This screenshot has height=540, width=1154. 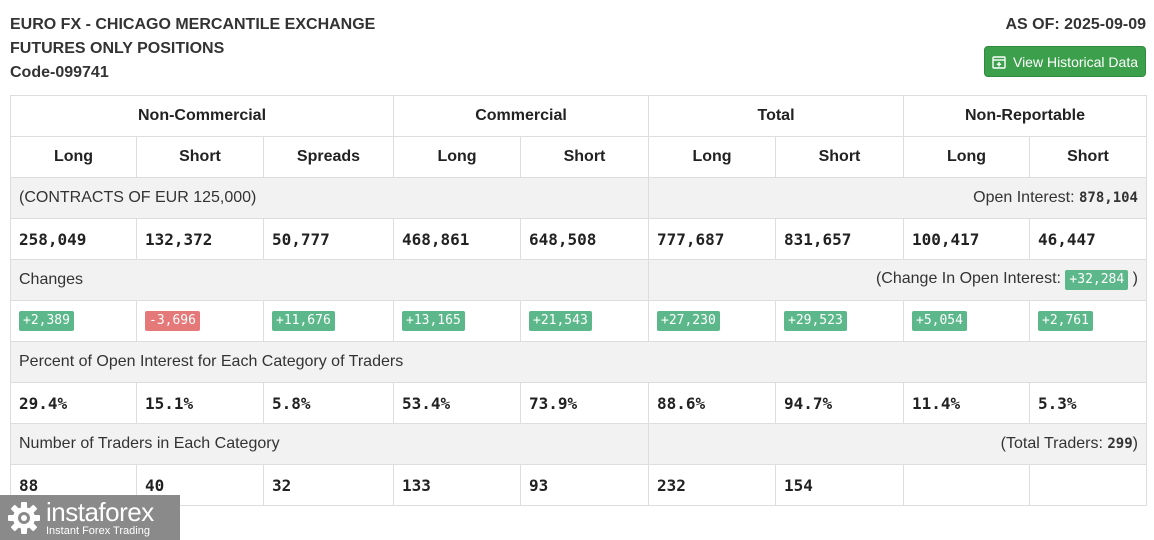 What do you see at coordinates (457, 485) in the screenshot?
I see `table-cell: 133` at bounding box center [457, 485].